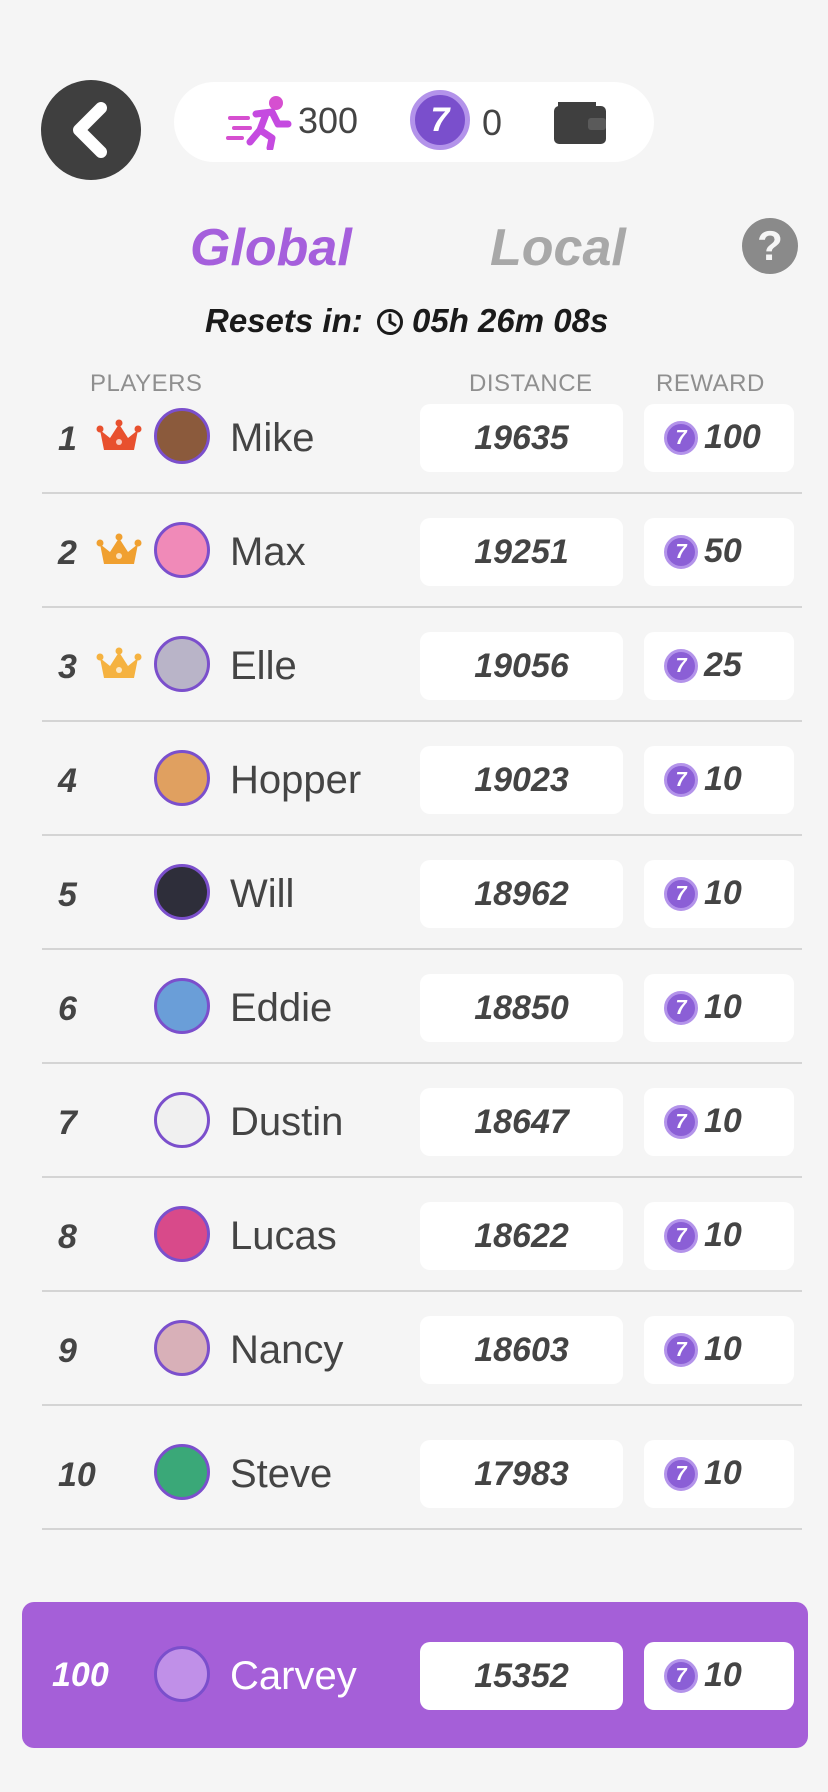 The image size is (828, 1792). I want to click on runner-icon, so click(259, 123).